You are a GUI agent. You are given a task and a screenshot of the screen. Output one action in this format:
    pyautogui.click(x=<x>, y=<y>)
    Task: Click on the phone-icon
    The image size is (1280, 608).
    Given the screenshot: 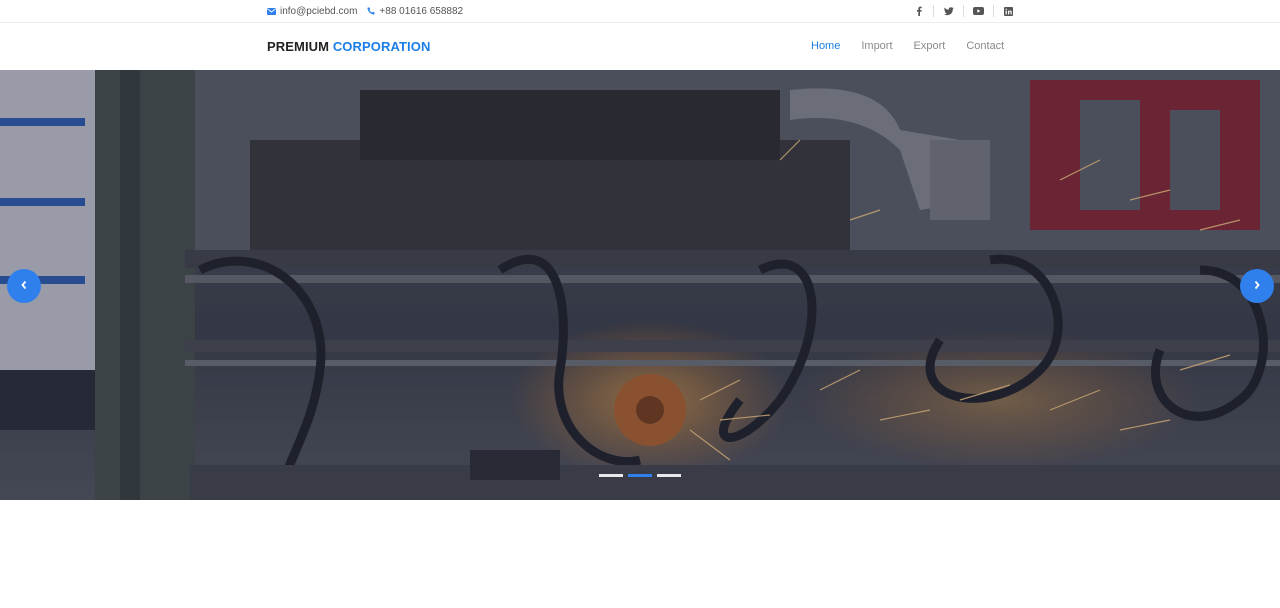 What is the action you would take?
    pyautogui.click(x=371, y=11)
    